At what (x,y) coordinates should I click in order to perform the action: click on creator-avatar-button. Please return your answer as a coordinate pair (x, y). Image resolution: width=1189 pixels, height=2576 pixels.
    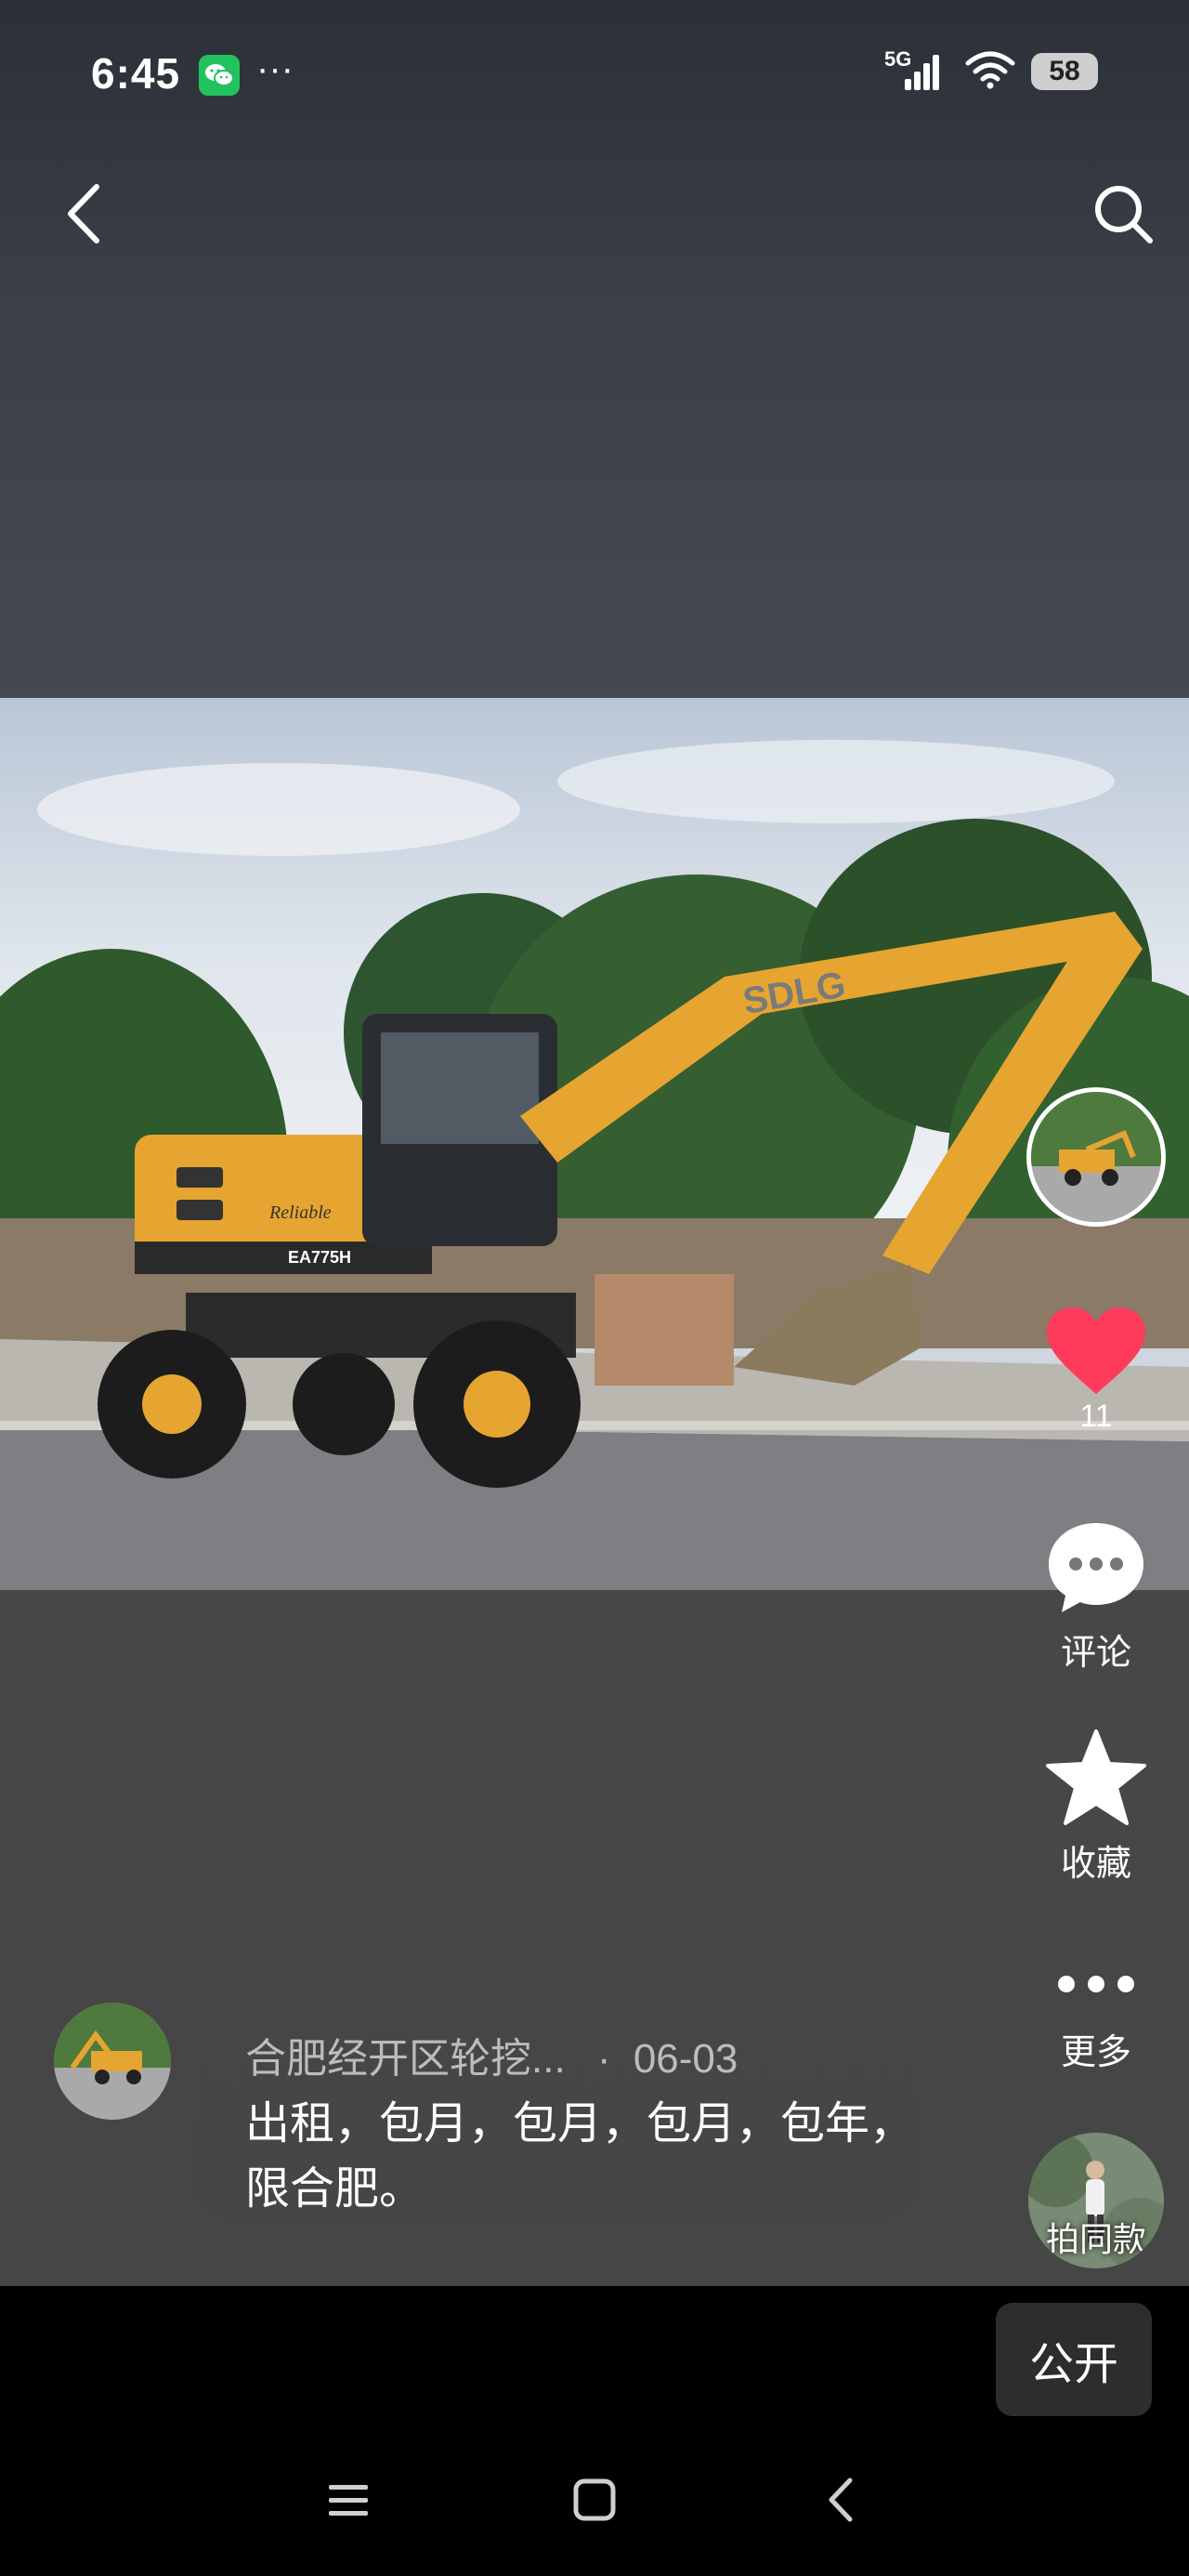
    Looking at the image, I should click on (1096, 1157).